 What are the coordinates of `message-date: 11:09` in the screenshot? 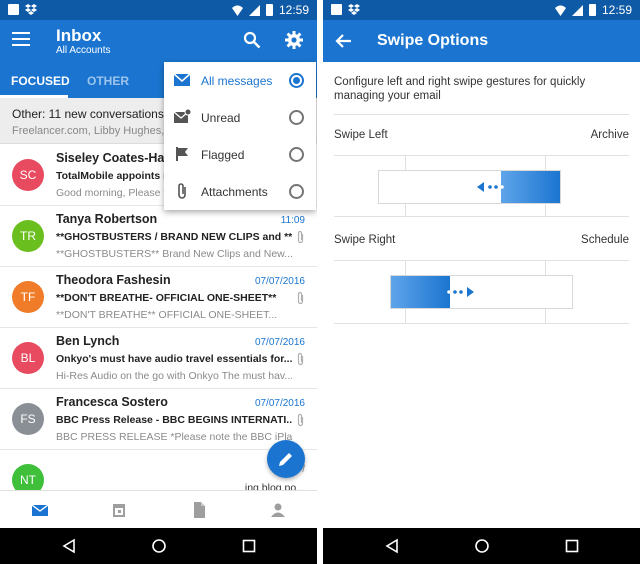 It's located at (292, 220).